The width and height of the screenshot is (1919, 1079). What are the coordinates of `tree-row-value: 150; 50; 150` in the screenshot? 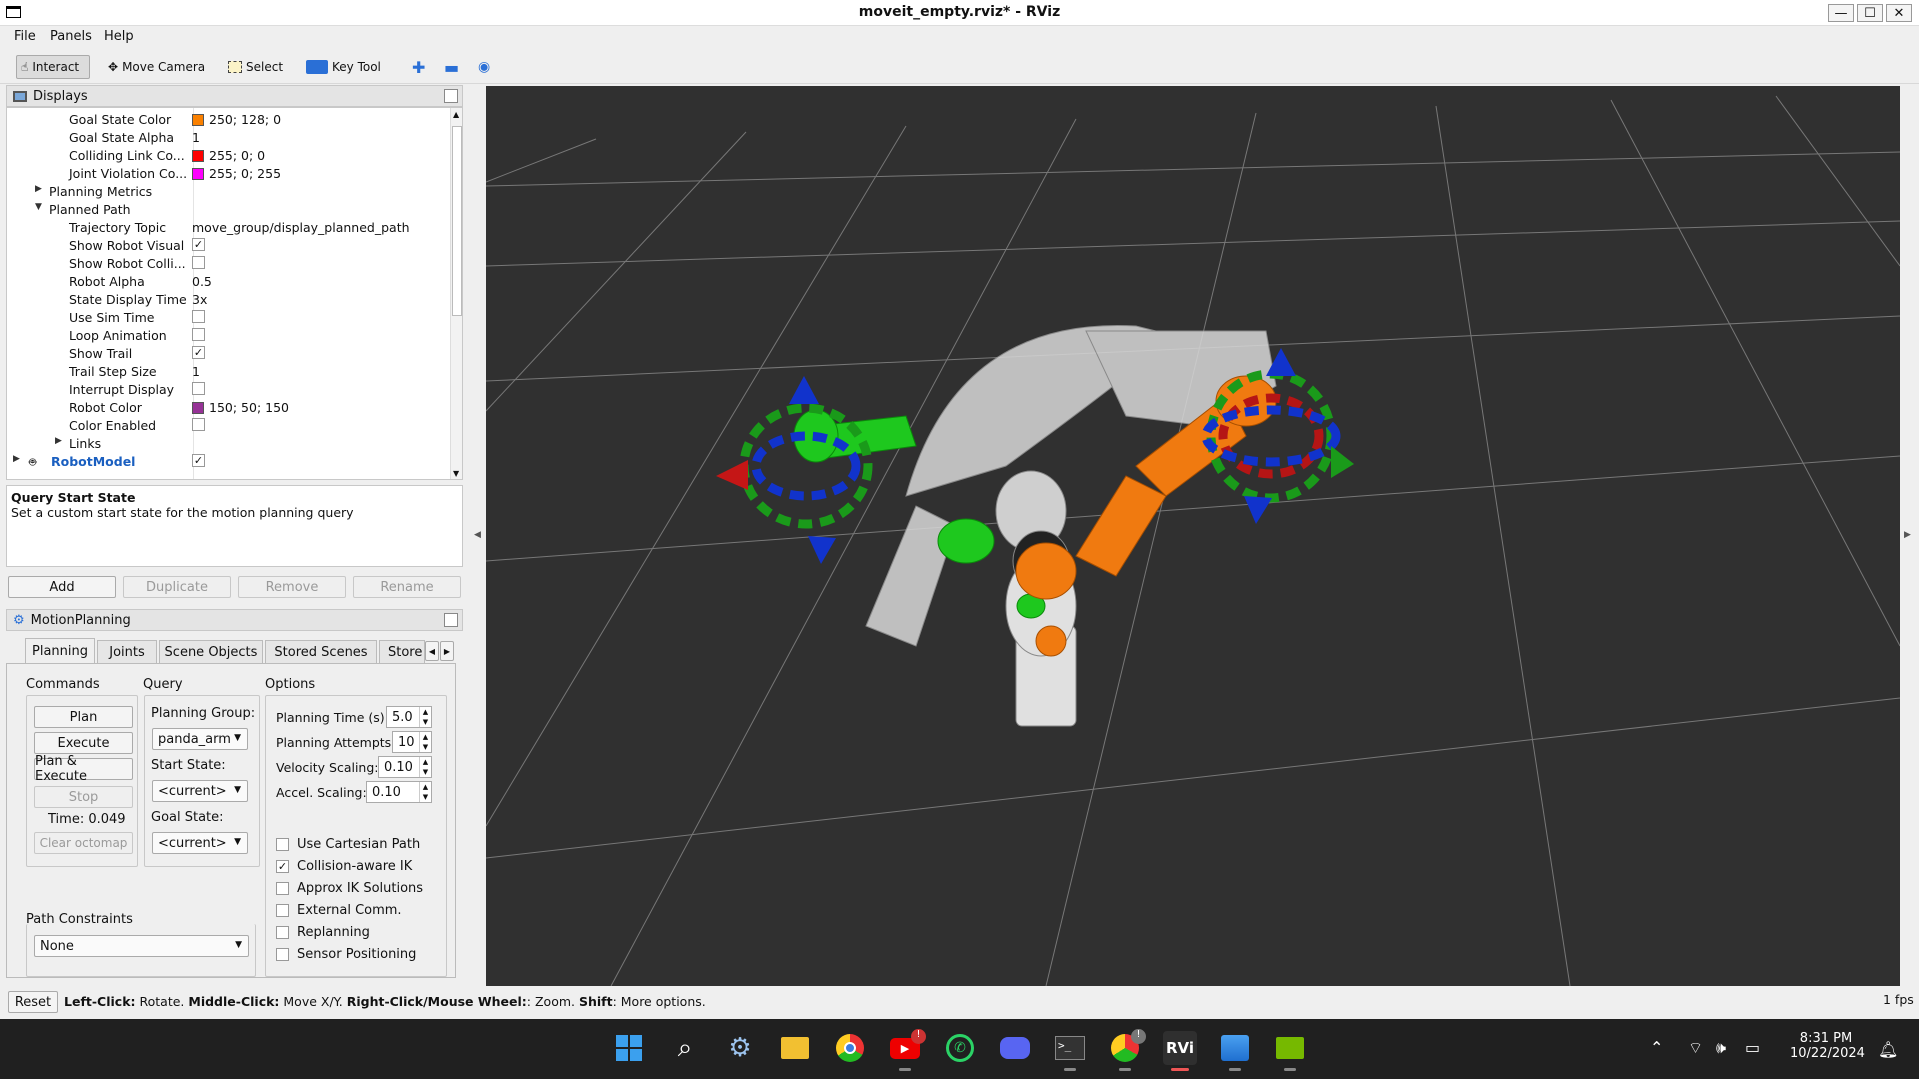 It's located at (240, 407).